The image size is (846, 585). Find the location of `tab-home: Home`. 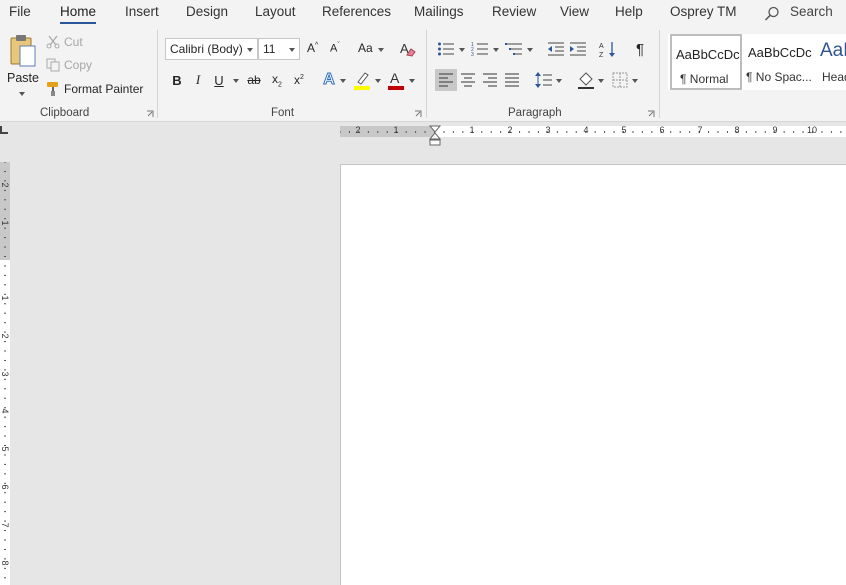

tab-home: Home is located at coordinates (78, 14).